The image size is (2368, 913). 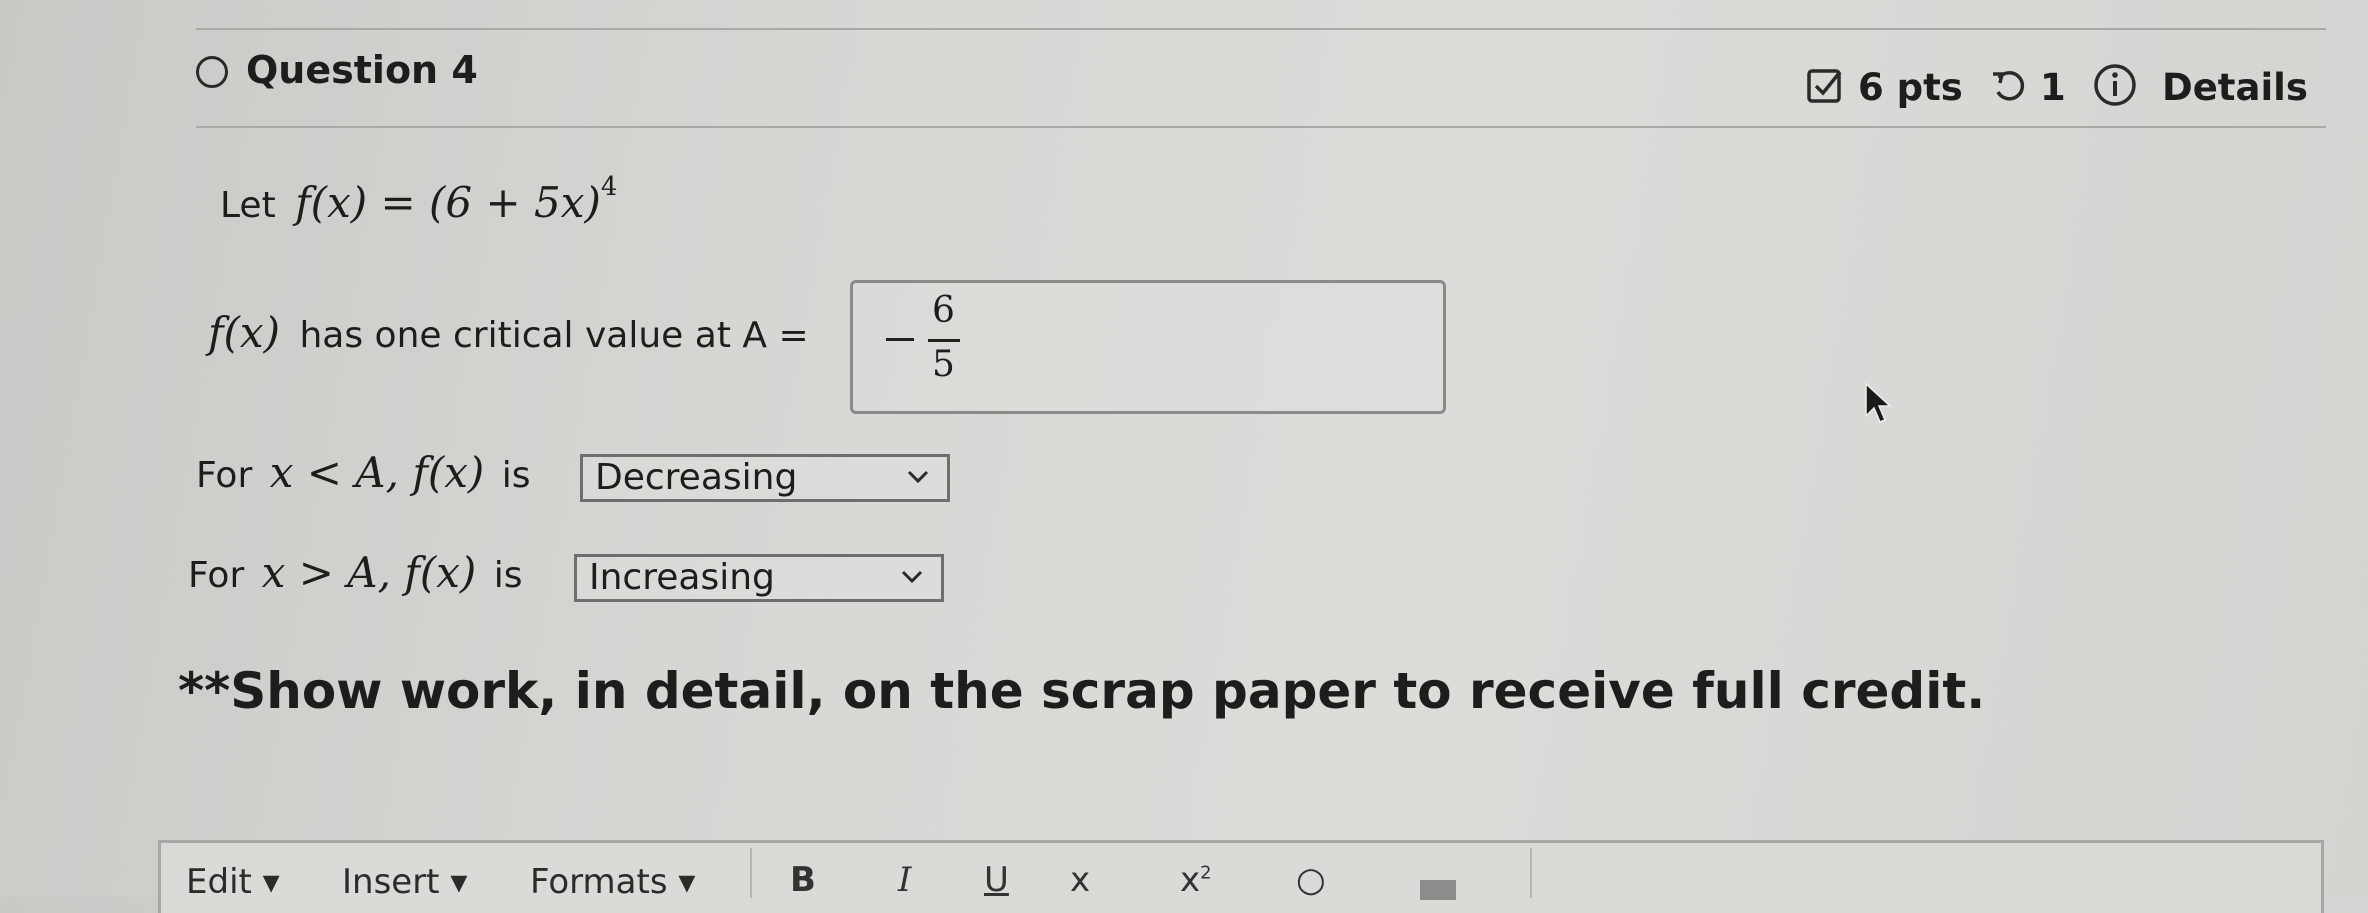 I want to click on italic-button: I, so click(x=904, y=880).